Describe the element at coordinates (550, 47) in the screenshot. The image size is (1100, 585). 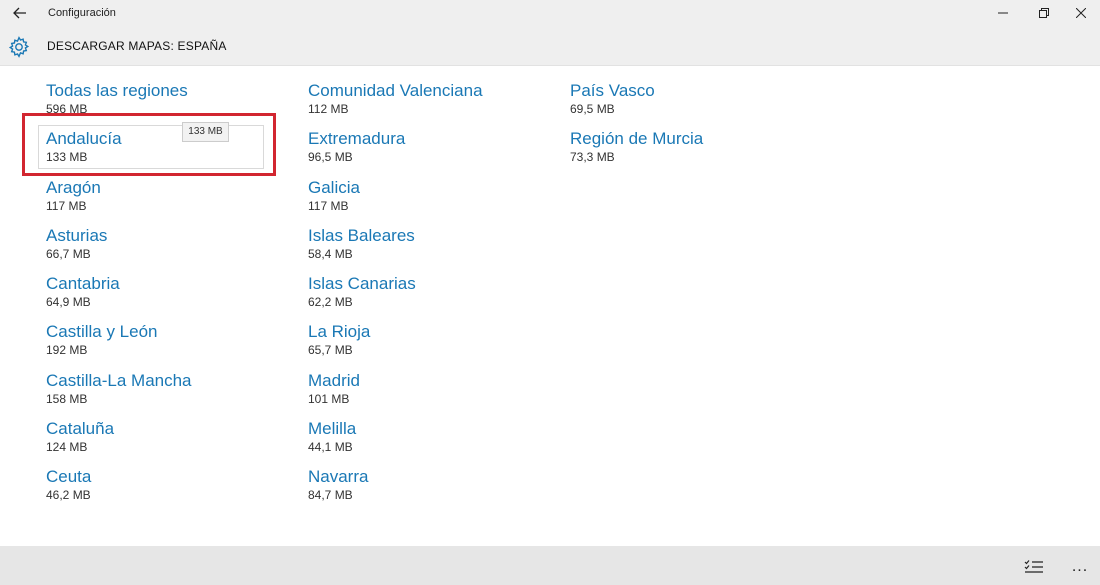
I see `page-header: DESCARGAR MAPAS: ESPAÑA` at that location.